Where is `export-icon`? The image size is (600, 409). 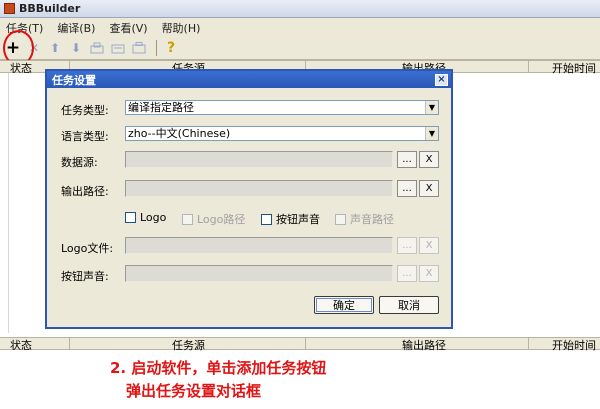
export-icon is located at coordinates (97, 48).